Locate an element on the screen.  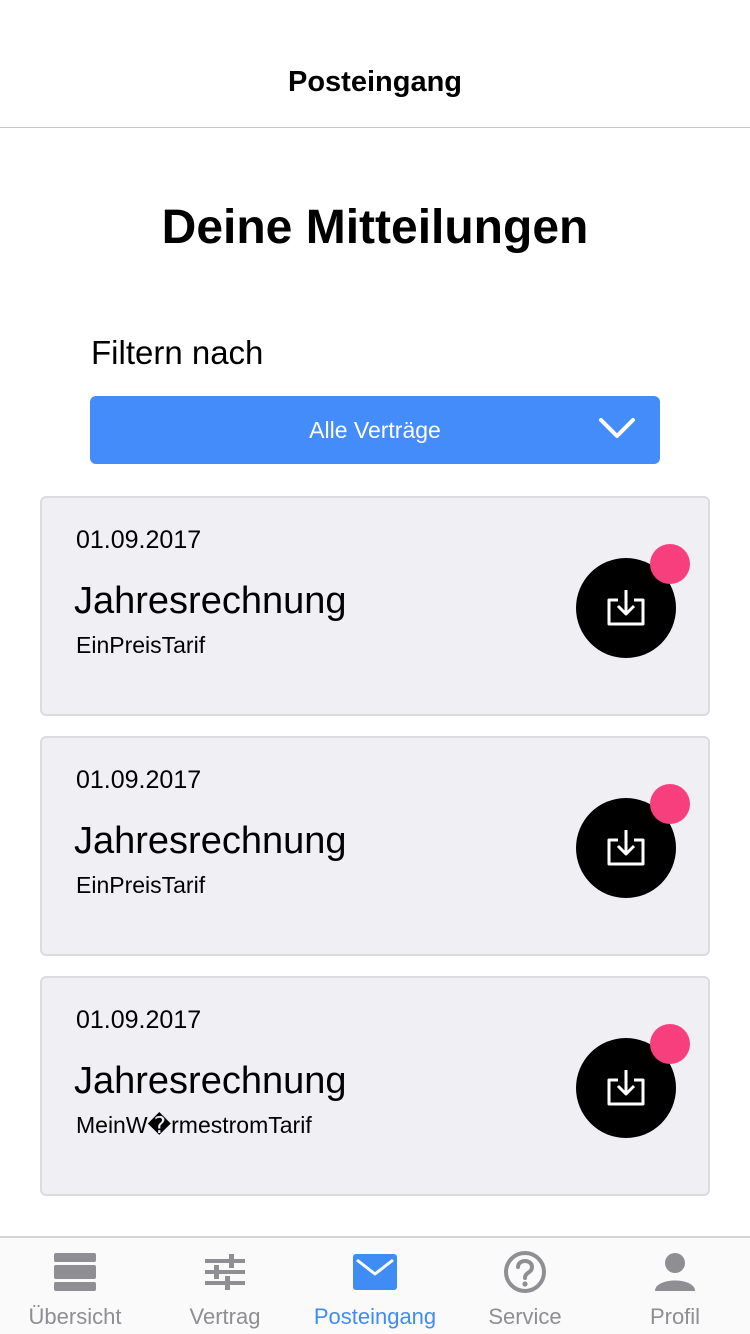
page-title: Deine Mitteilungen is located at coordinates (375, 227).